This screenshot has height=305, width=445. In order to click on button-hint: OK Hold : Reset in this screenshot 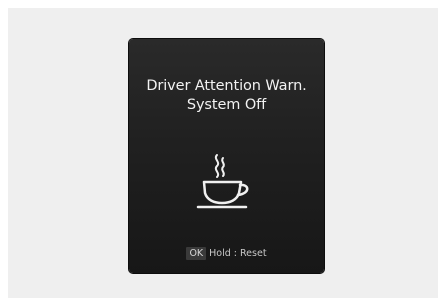, I will do `click(226, 253)`.